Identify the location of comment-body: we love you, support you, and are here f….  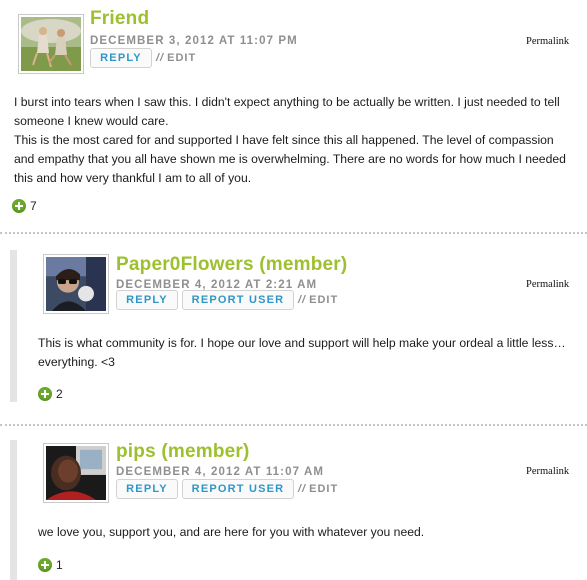
(308, 532).